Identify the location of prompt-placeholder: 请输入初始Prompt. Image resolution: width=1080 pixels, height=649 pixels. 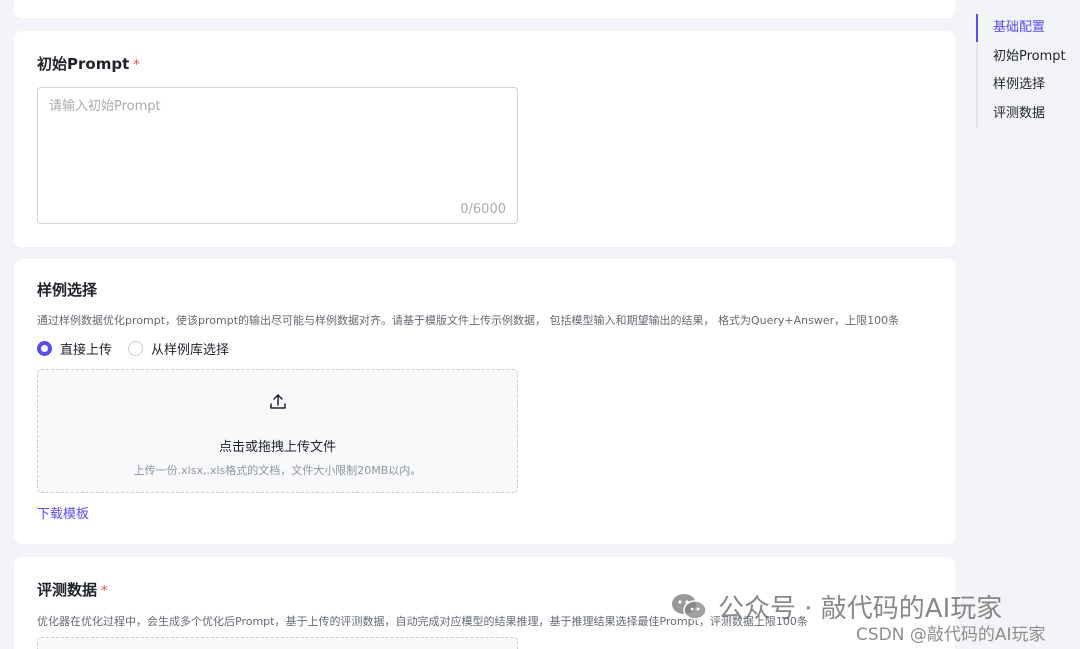
(105, 106).